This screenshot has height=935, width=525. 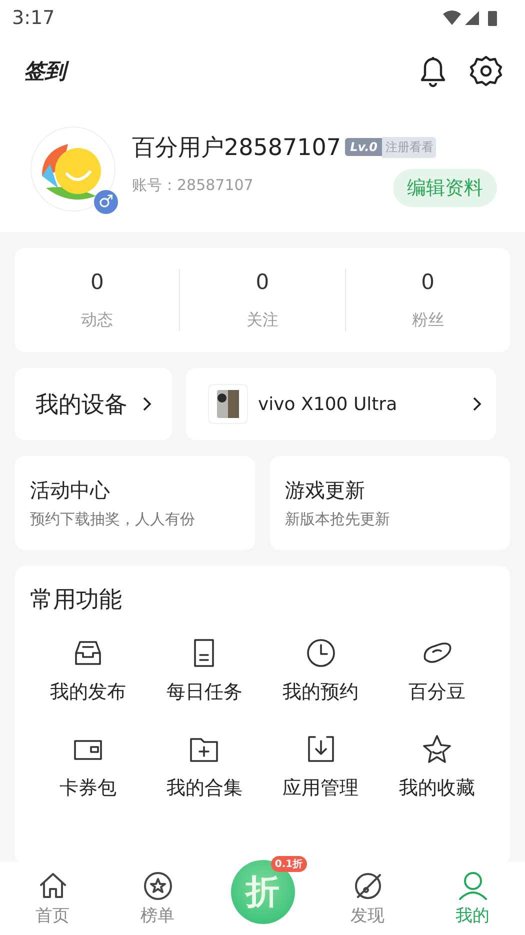 What do you see at coordinates (33, 18) in the screenshot?
I see `status-time: 3:17` at bounding box center [33, 18].